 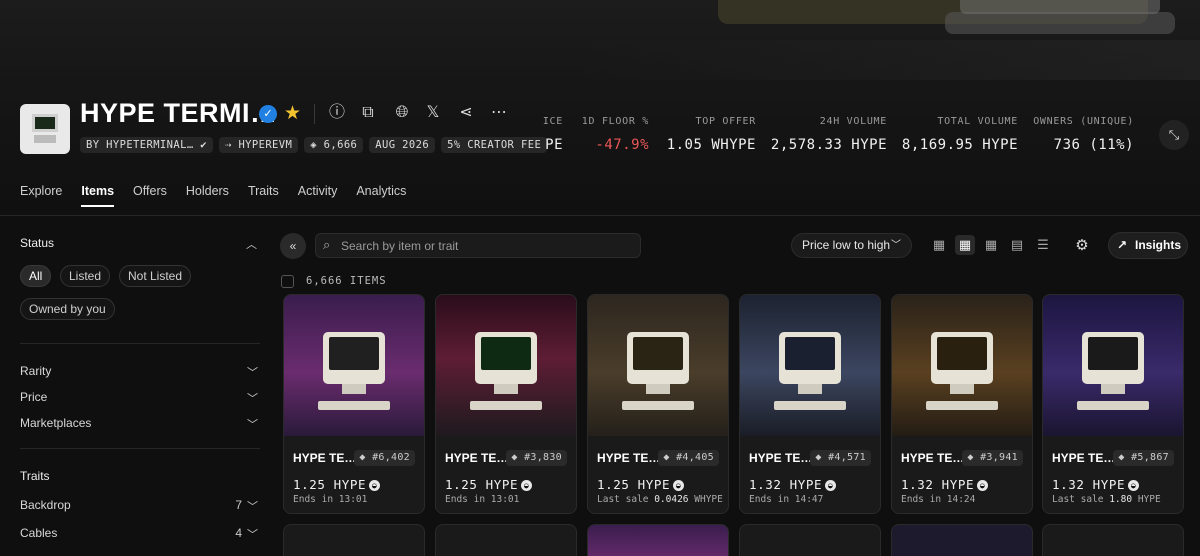 What do you see at coordinates (1083, 134) in the screenshot?
I see `stat-owners: OWNERS (UNIQUE) 736 (11%)` at bounding box center [1083, 134].